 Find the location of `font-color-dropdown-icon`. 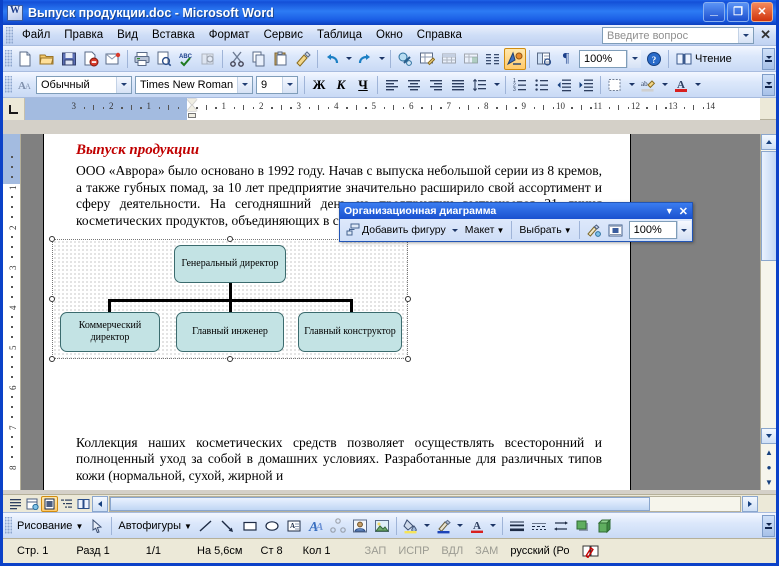

font-color-dropdown-icon is located at coordinates (493, 526).